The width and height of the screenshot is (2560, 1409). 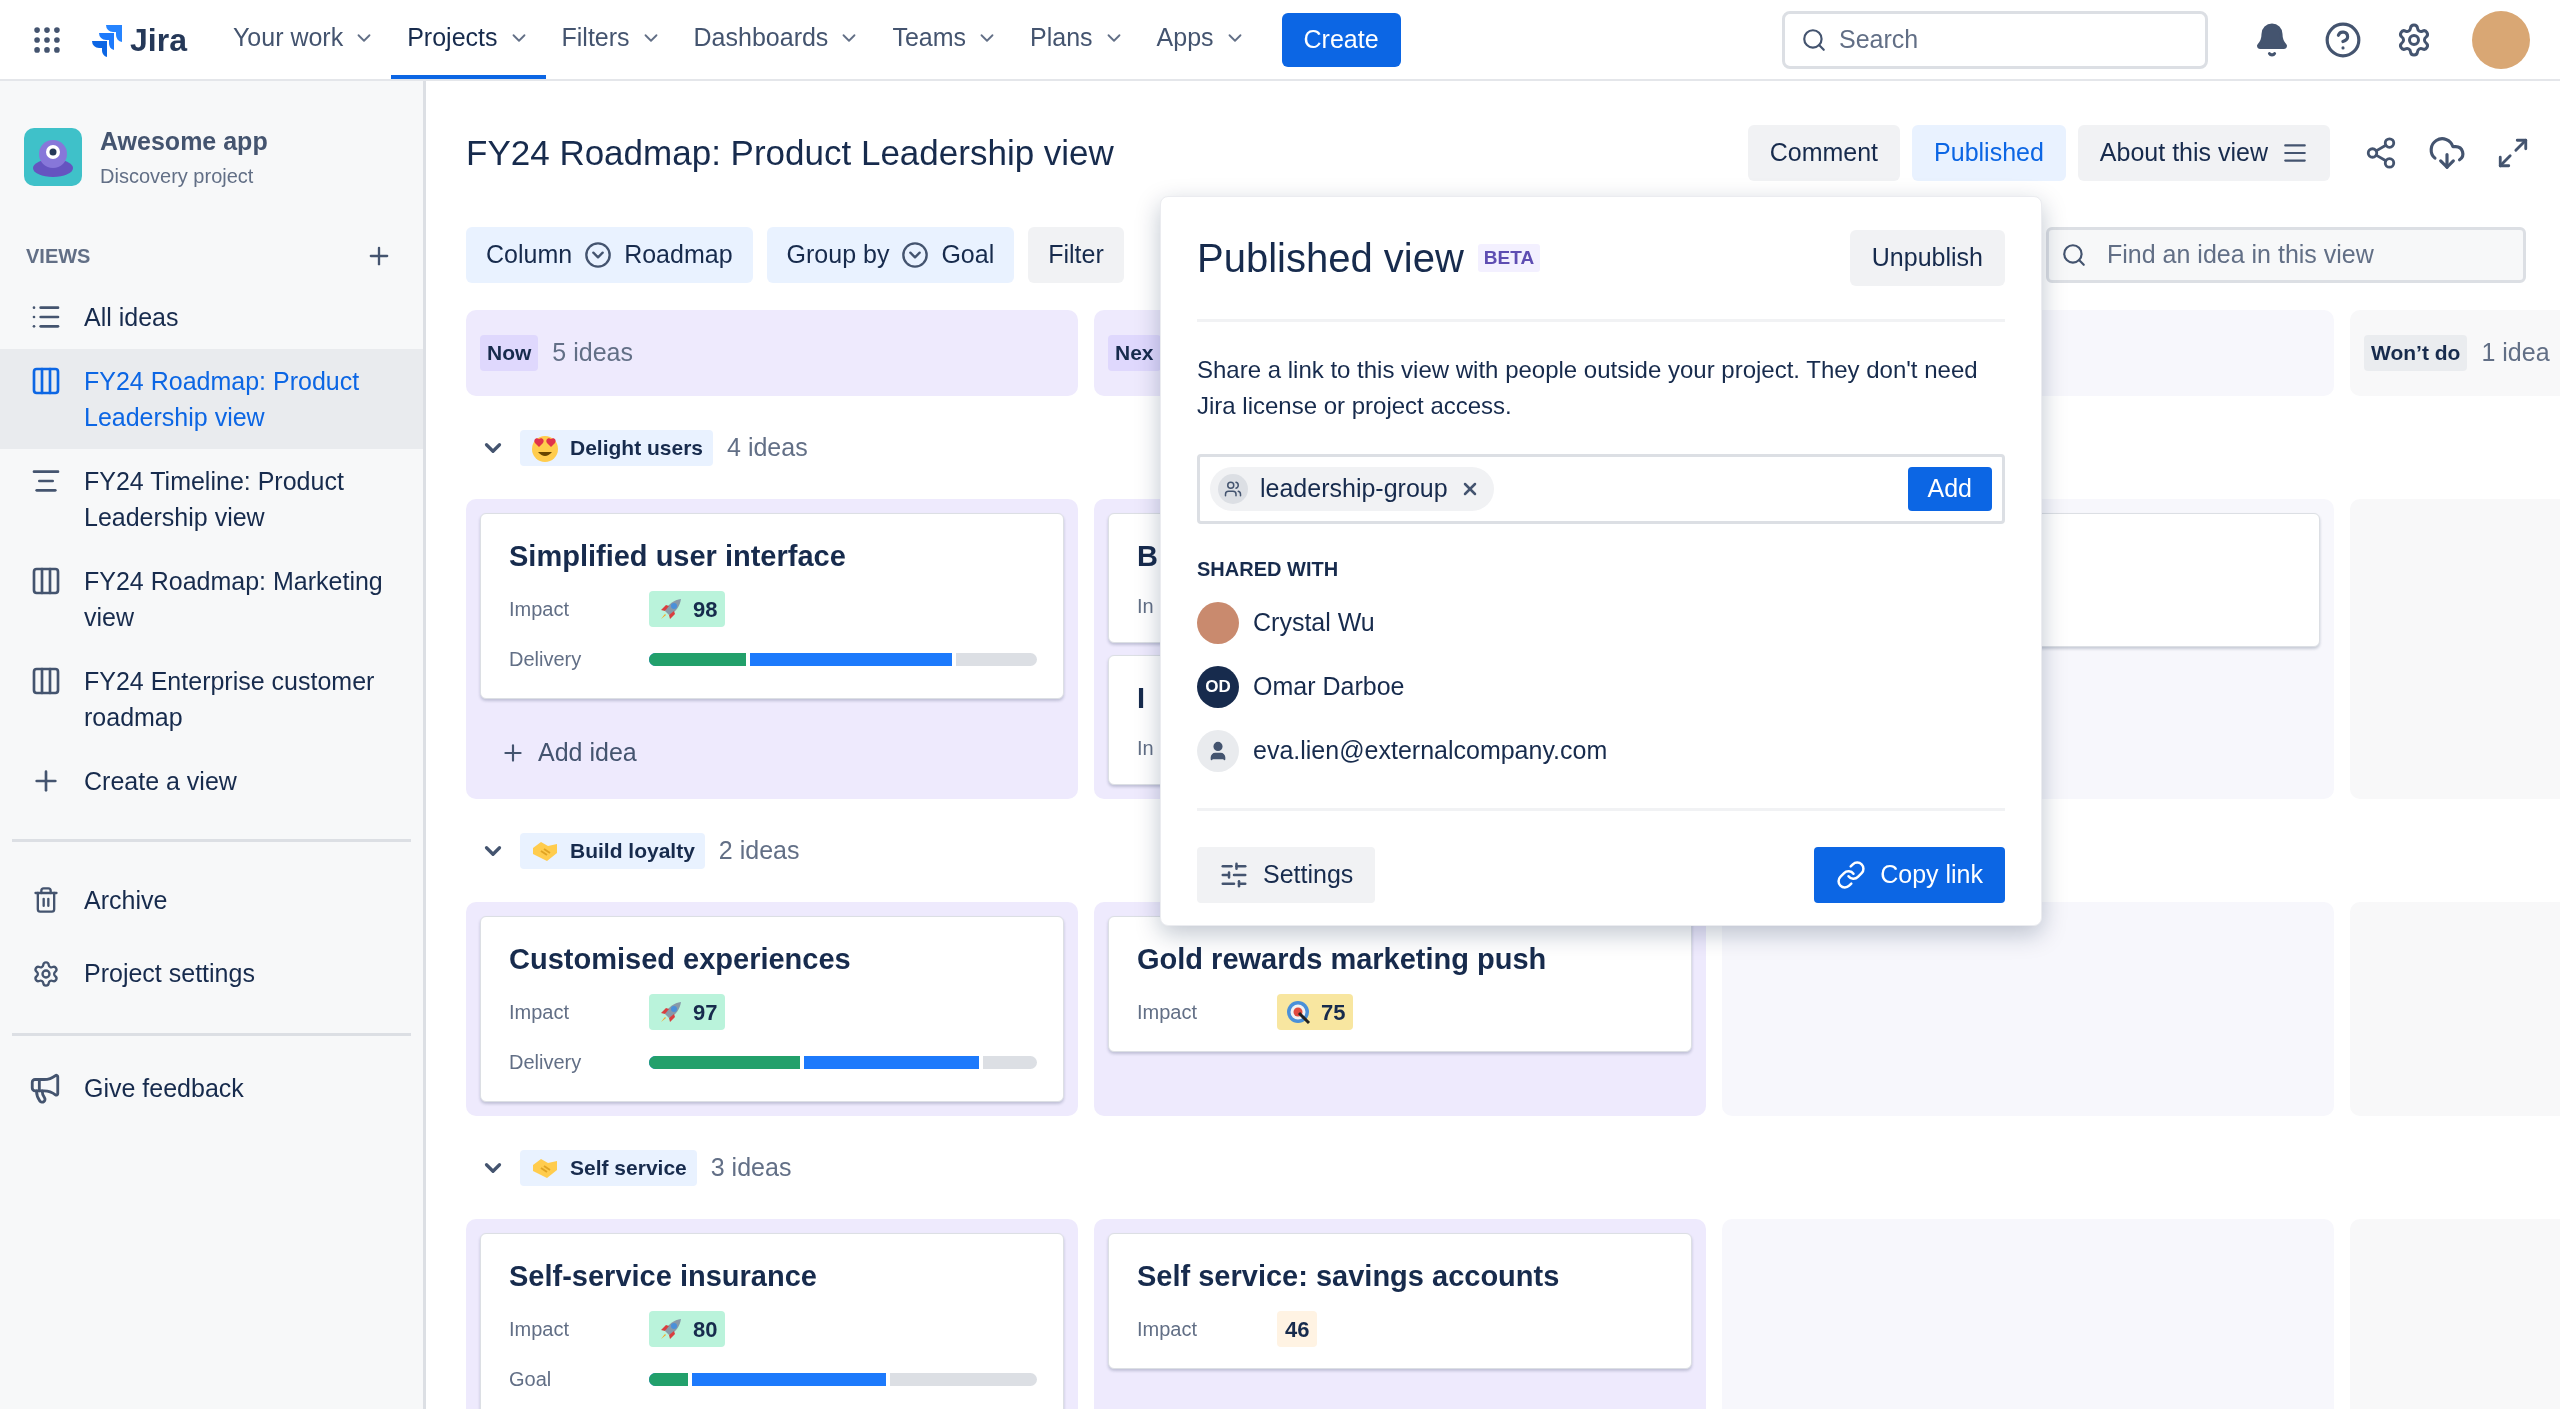 I want to click on idea-card: Gold rewards marketing push Impact 75, so click(x=1400, y=984).